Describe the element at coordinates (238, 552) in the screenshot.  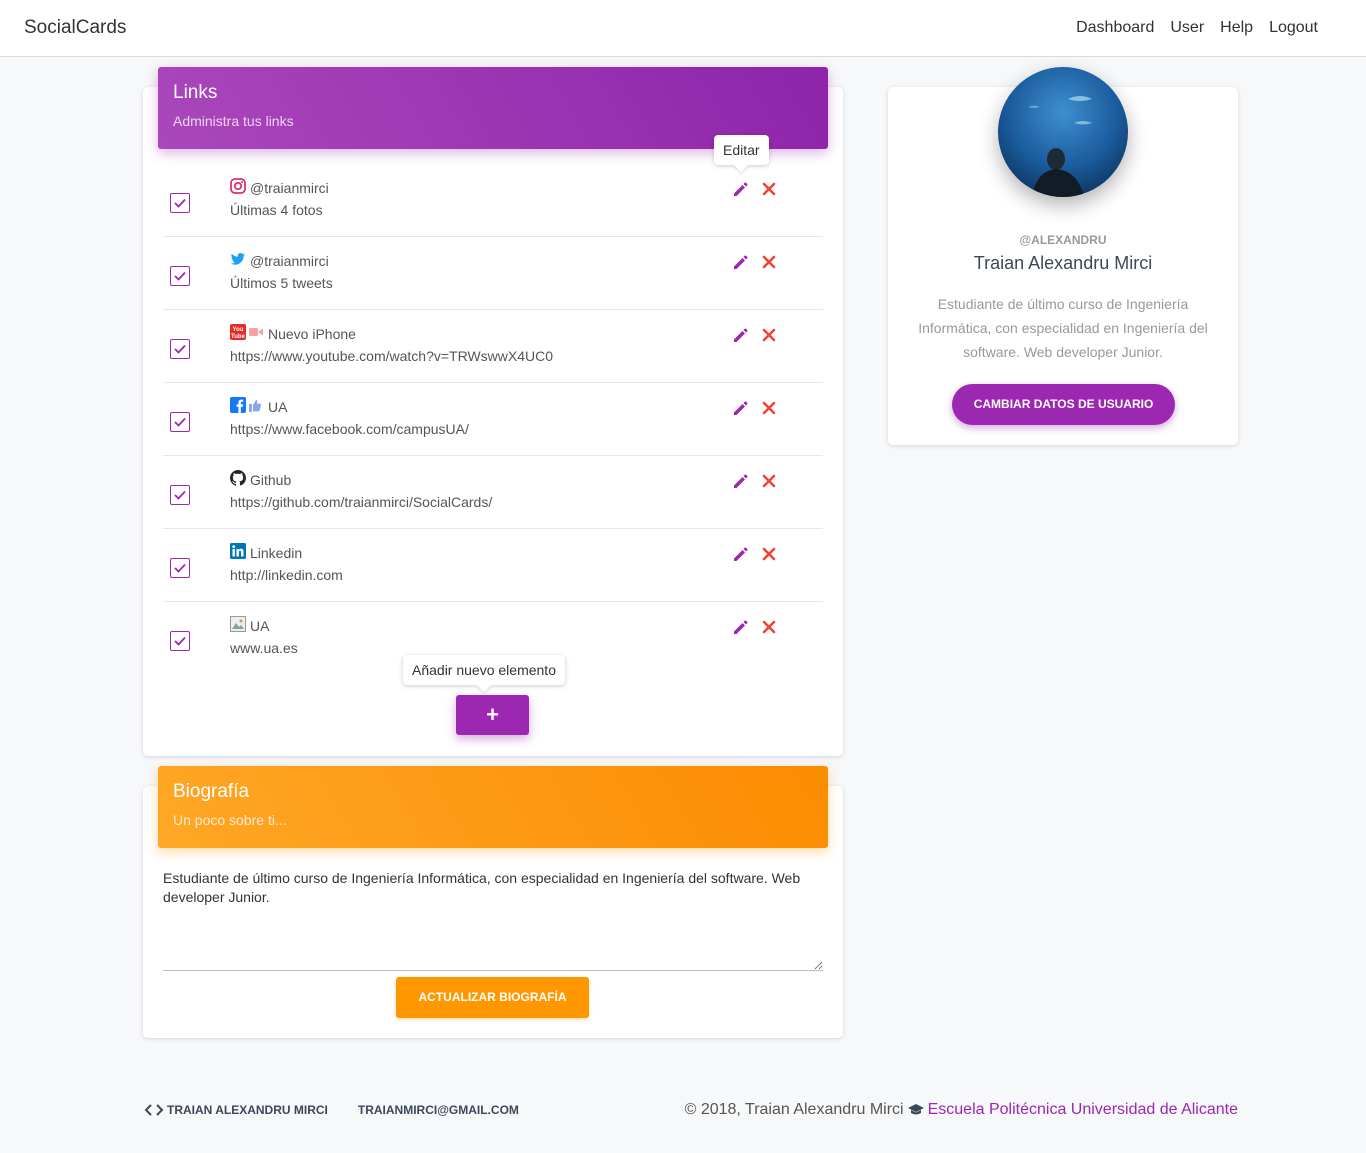
I see `linkedin-icon` at that location.